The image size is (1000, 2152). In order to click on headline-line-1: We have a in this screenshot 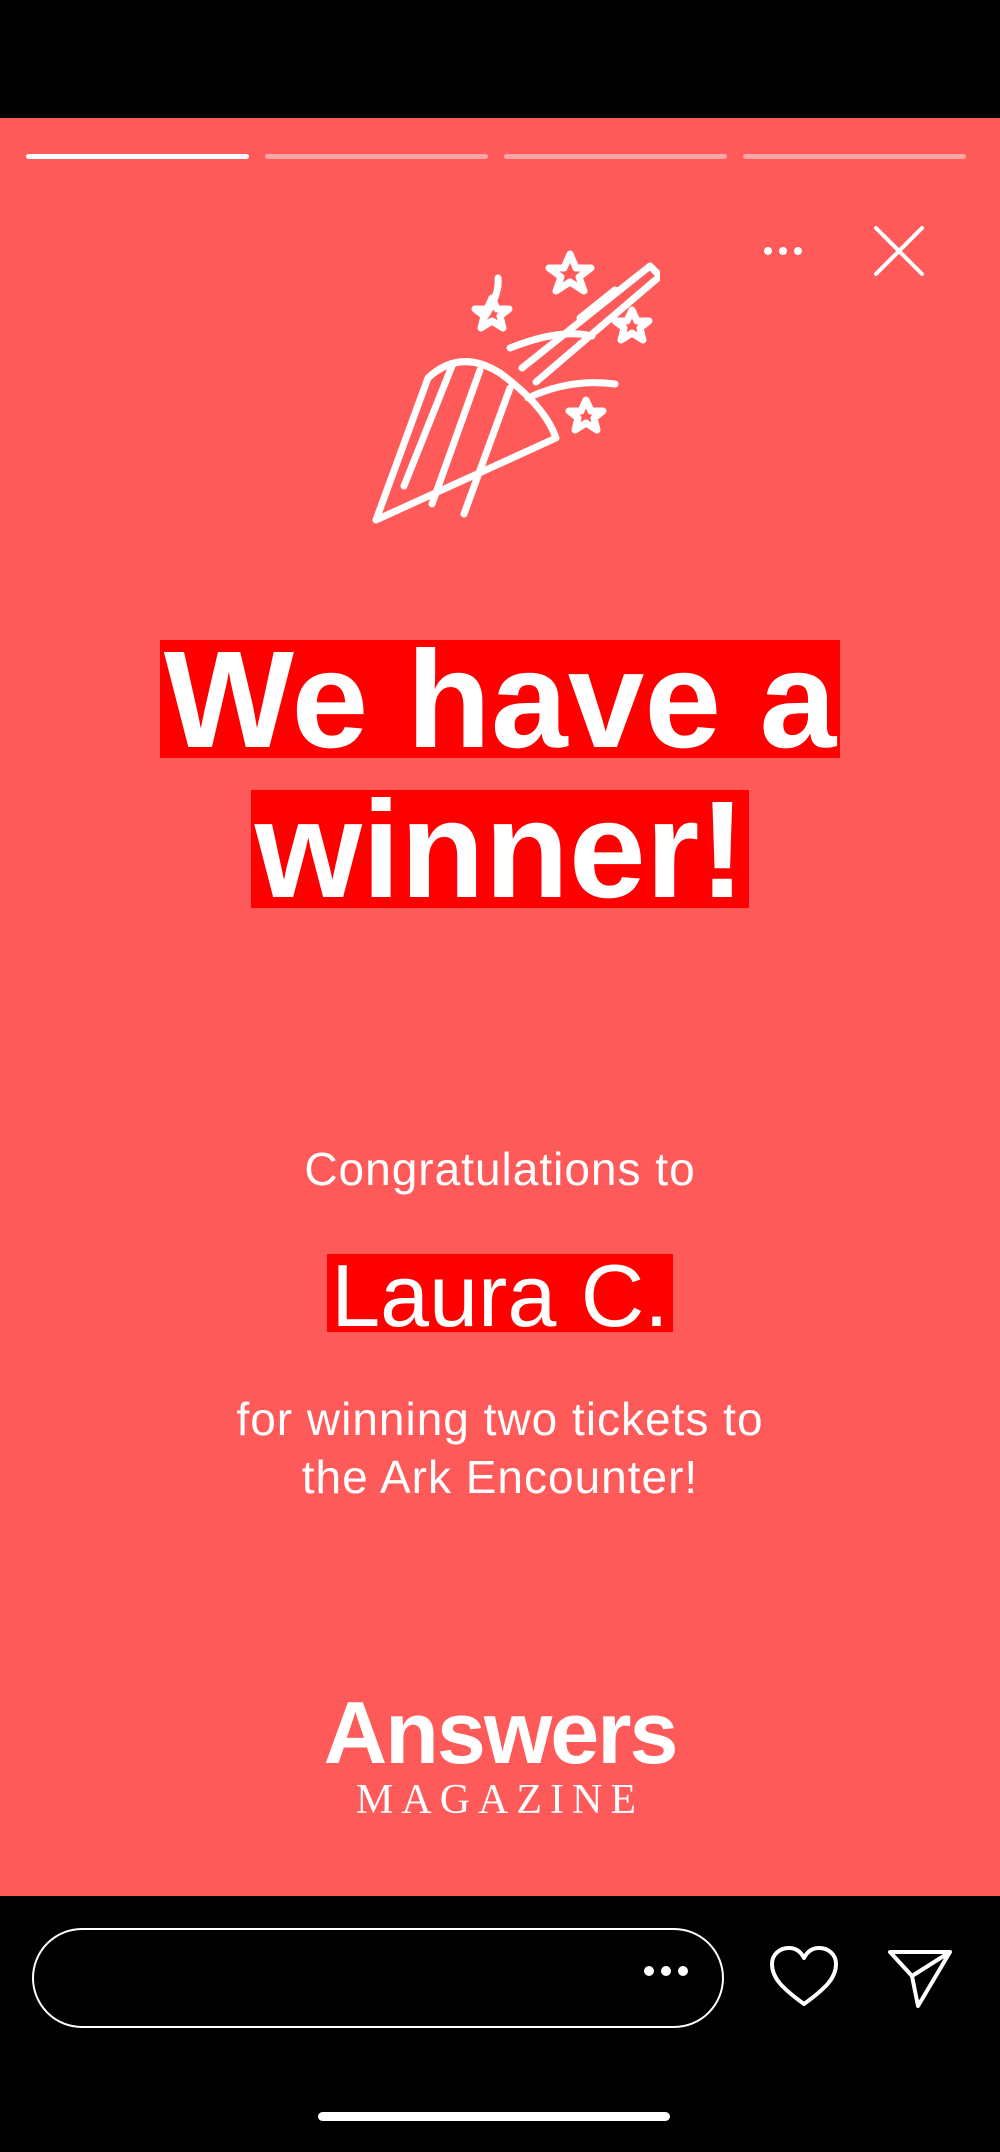, I will do `click(500, 700)`.